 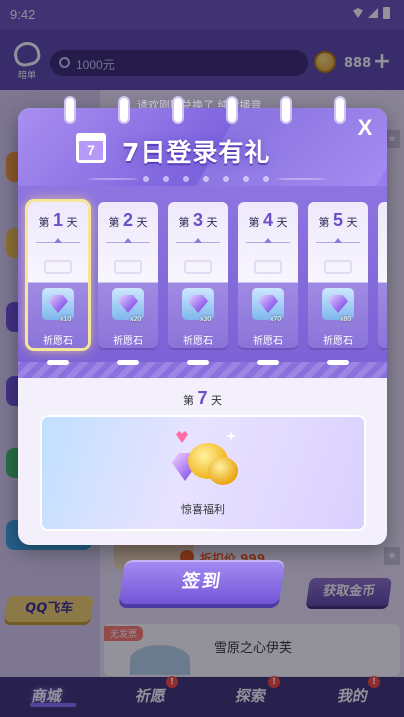 I want to click on day-card-5: 第 5 天 x80 祈愿石, so click(x=338, y=275).